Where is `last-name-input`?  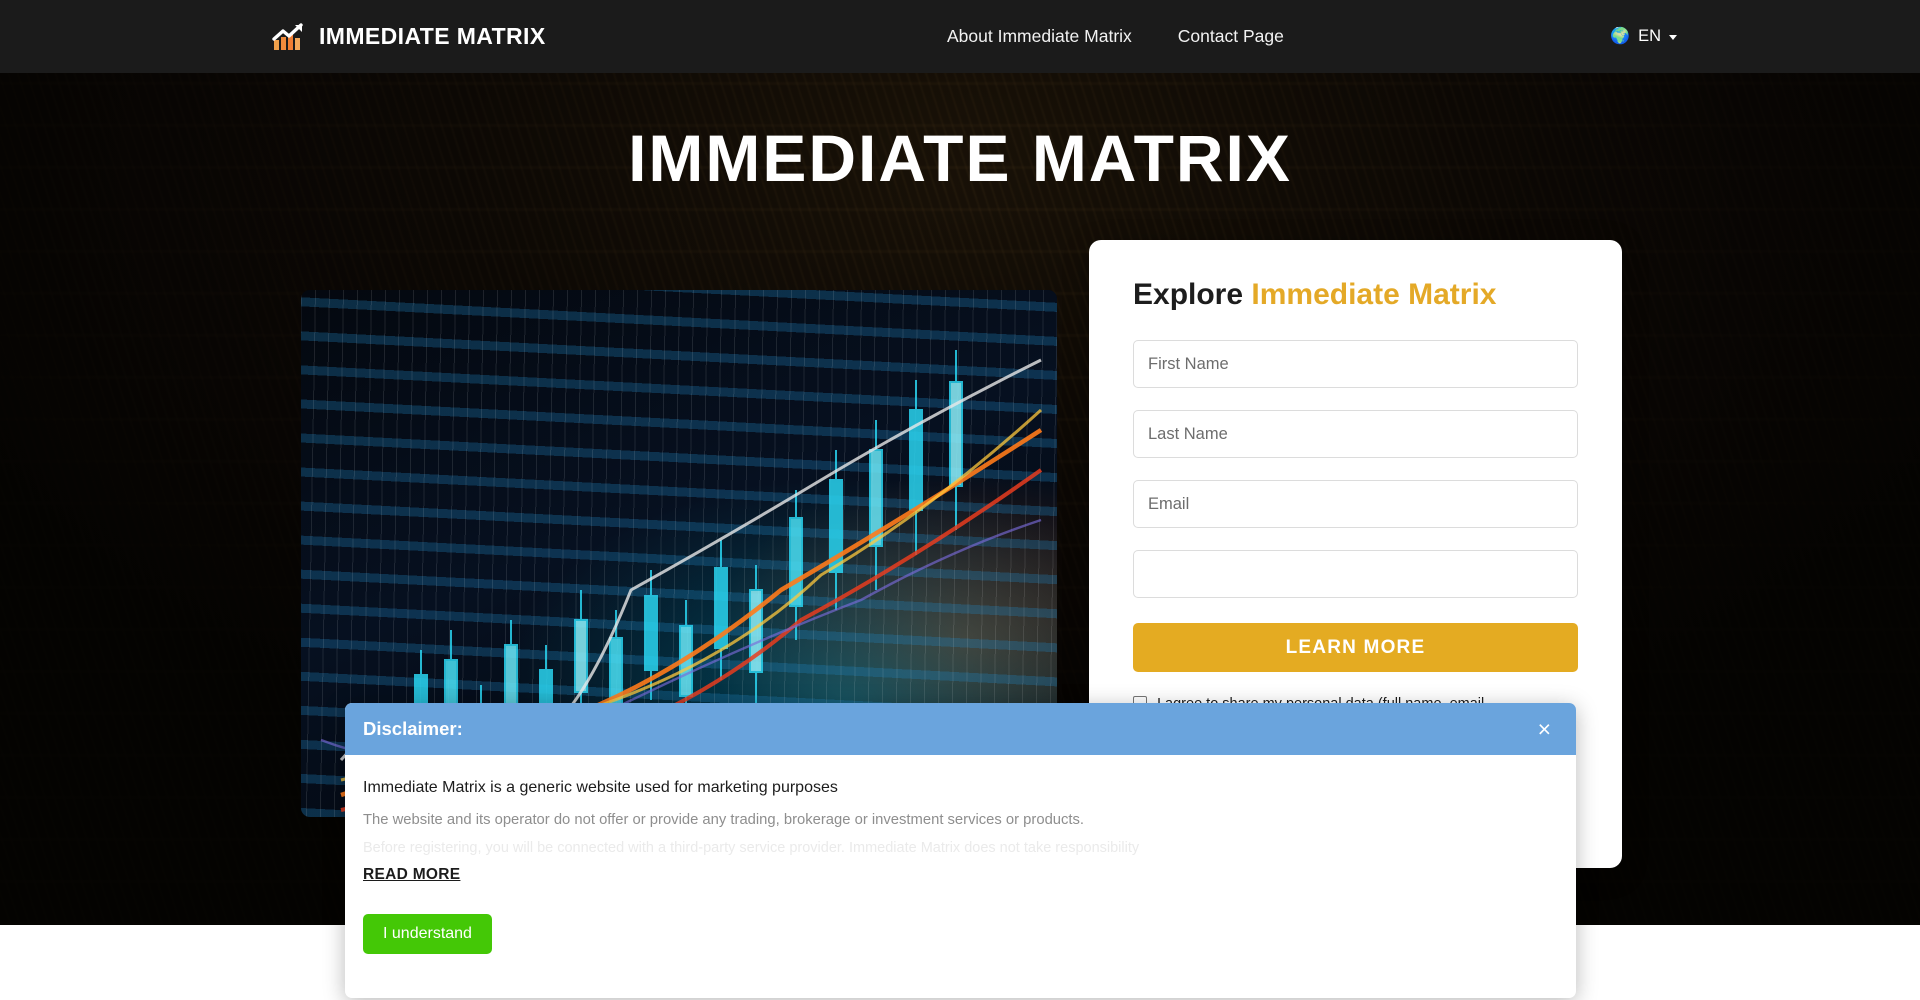 last-name-input is located at coordinates (1355, 434).